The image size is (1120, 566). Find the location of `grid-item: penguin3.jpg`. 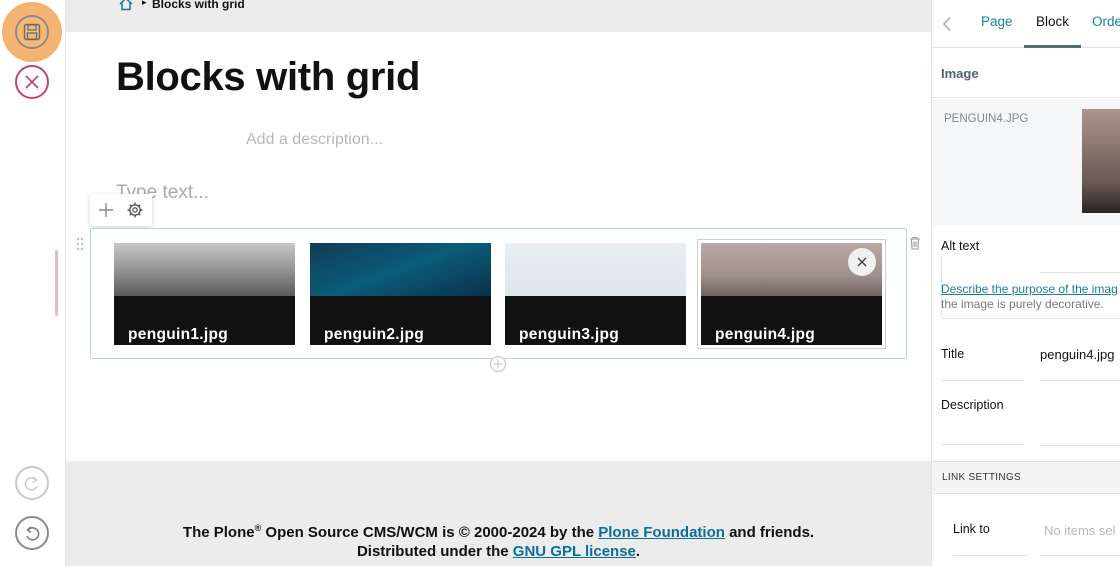

grid-item: penguin3.jpg is located at coordinates (595, 294).